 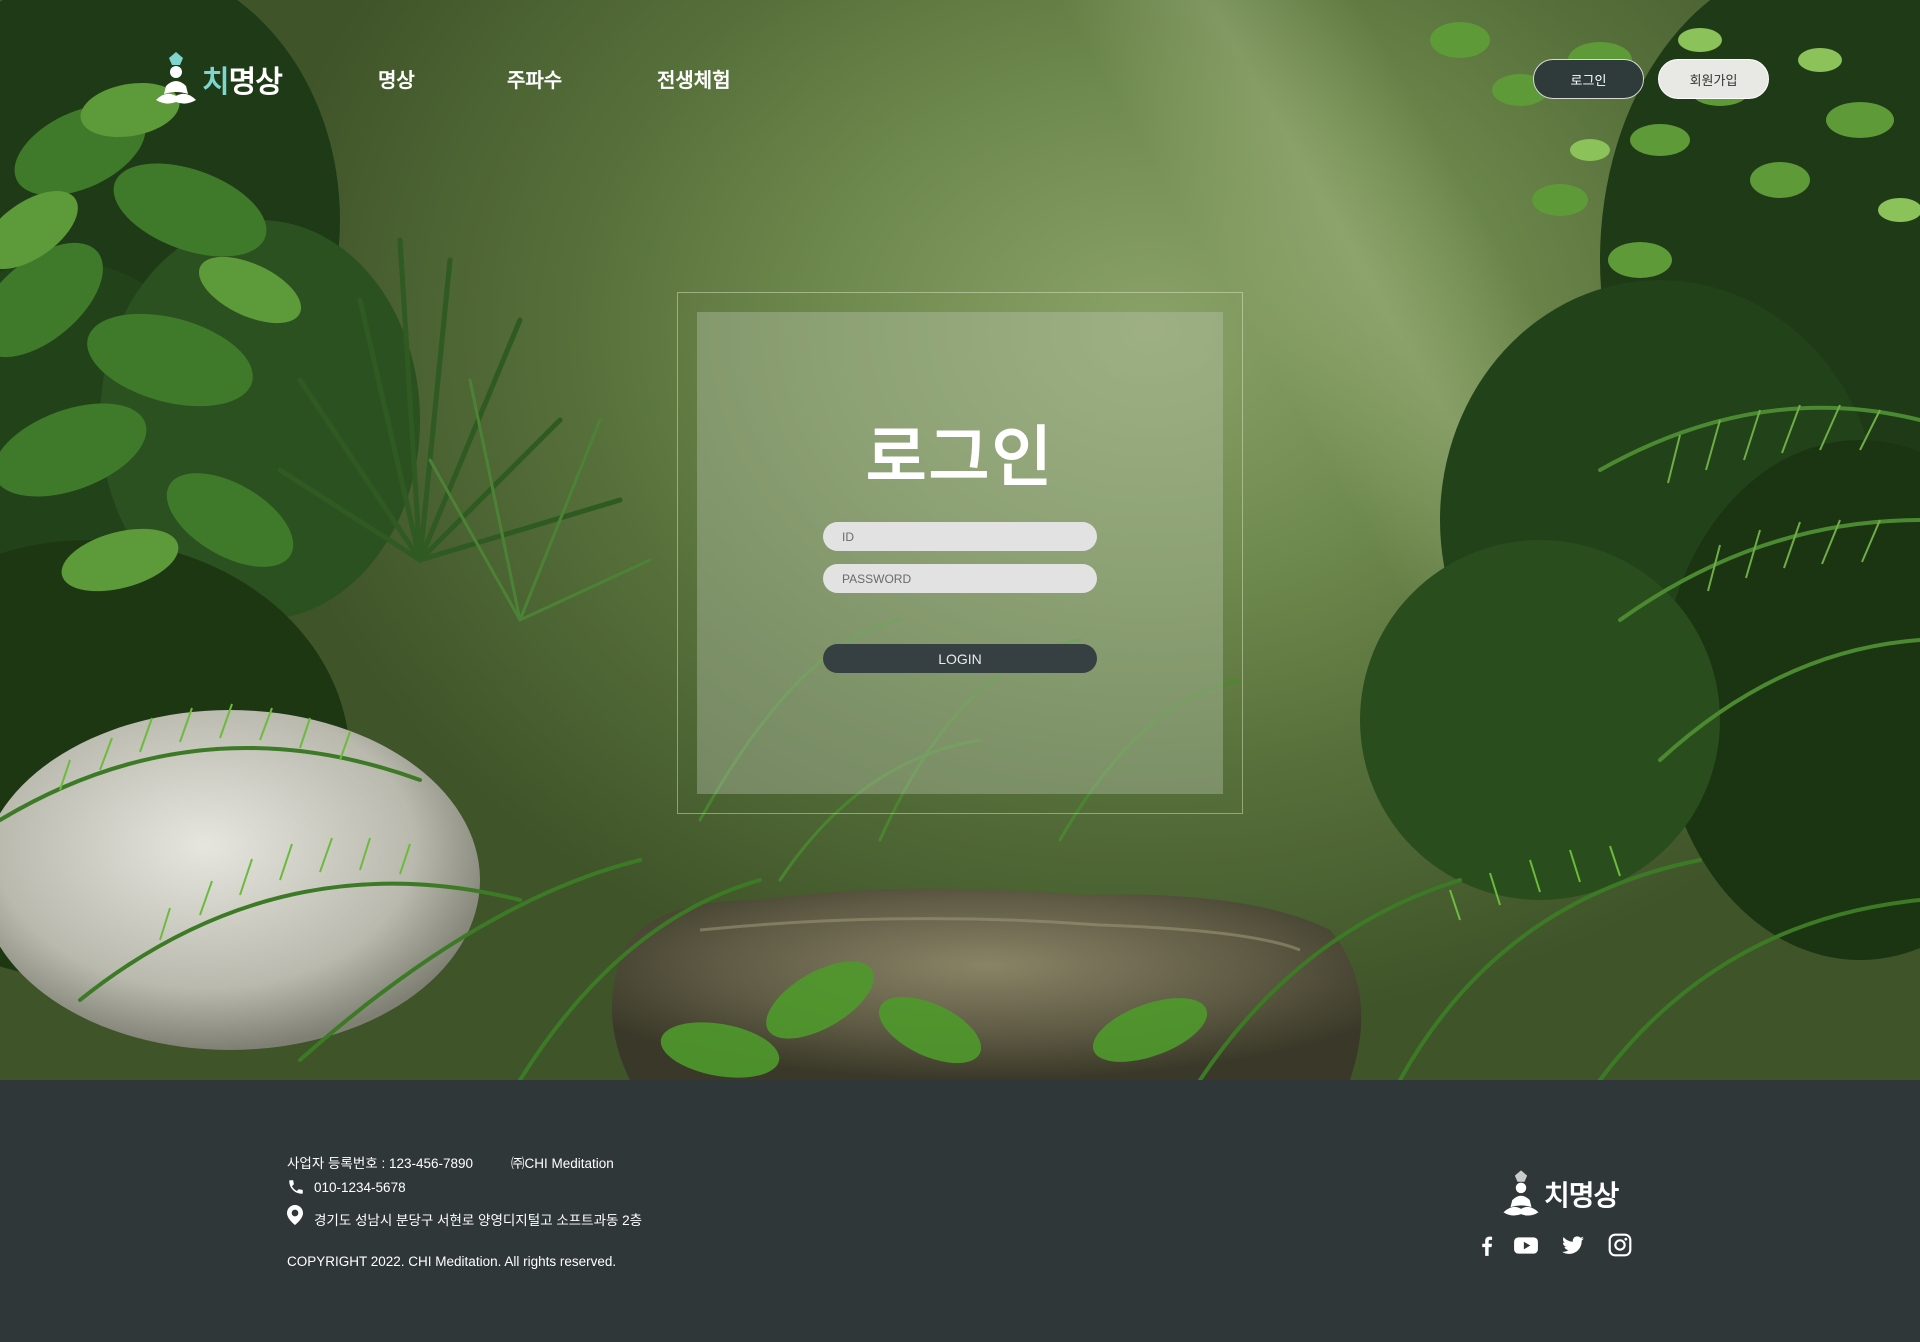 I want to click on header-login-button: 로그인, so click(x=1588, y=79).